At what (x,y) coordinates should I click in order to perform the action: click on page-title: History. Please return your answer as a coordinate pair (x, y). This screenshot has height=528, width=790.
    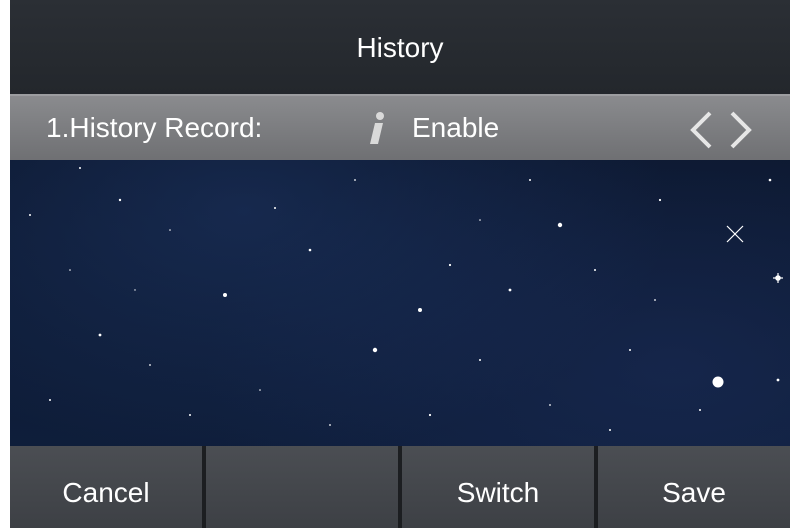
    Looking at the image, I should click on (400, 47).